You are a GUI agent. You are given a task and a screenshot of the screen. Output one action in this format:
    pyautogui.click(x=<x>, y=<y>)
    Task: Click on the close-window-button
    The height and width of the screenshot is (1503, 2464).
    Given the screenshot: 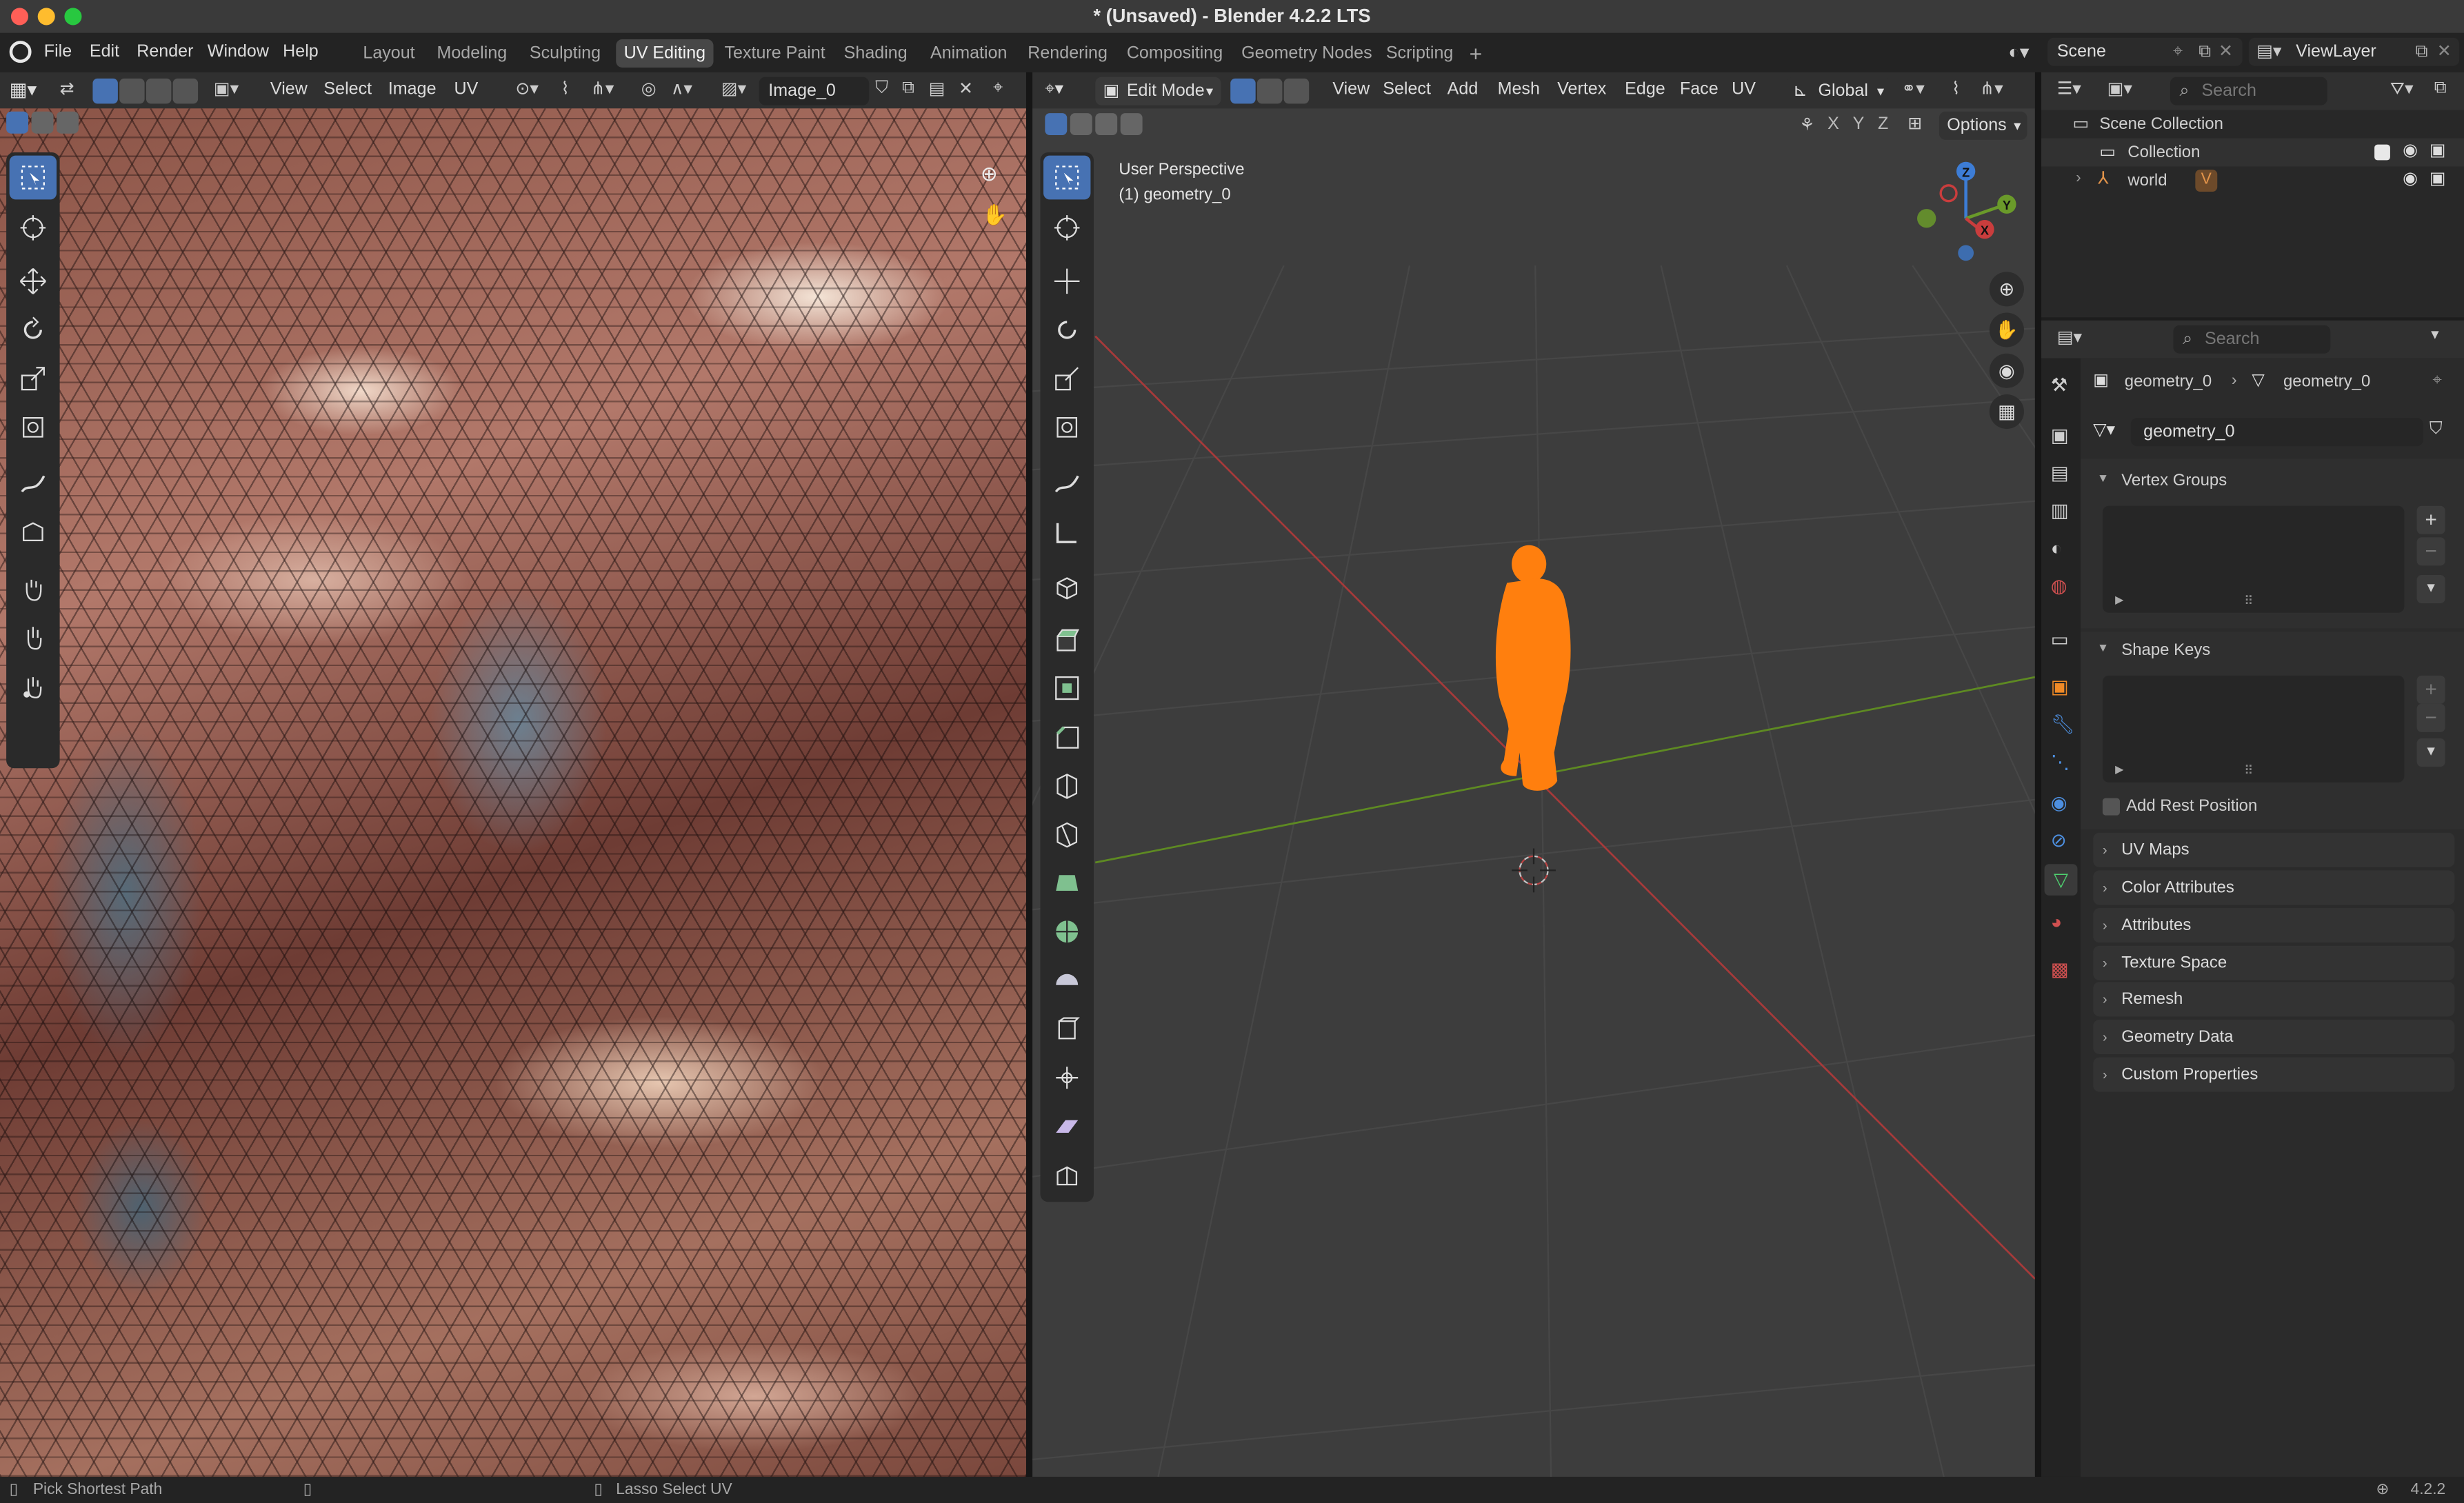 What is the action you would take?
    pyautogui.click(x=19, y=17)
    